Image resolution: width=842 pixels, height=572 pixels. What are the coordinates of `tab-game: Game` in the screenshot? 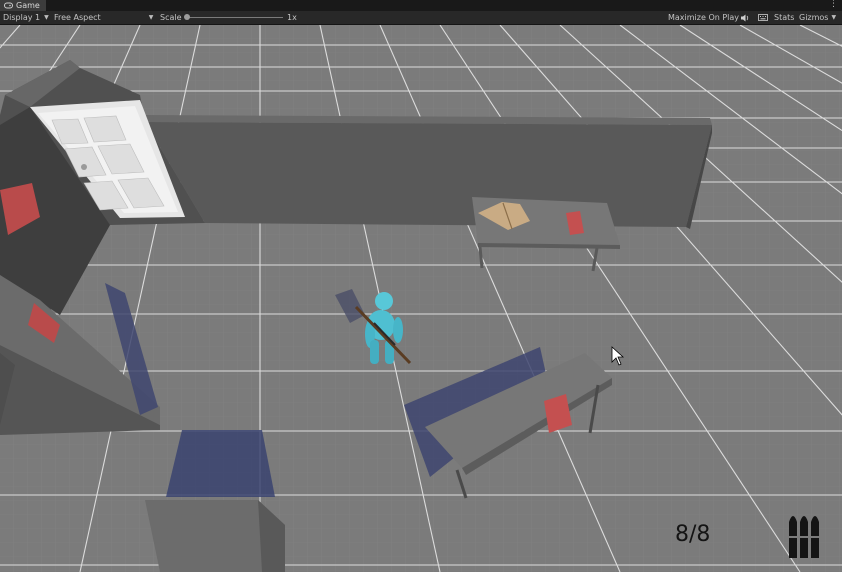 It's located at (23, 5).